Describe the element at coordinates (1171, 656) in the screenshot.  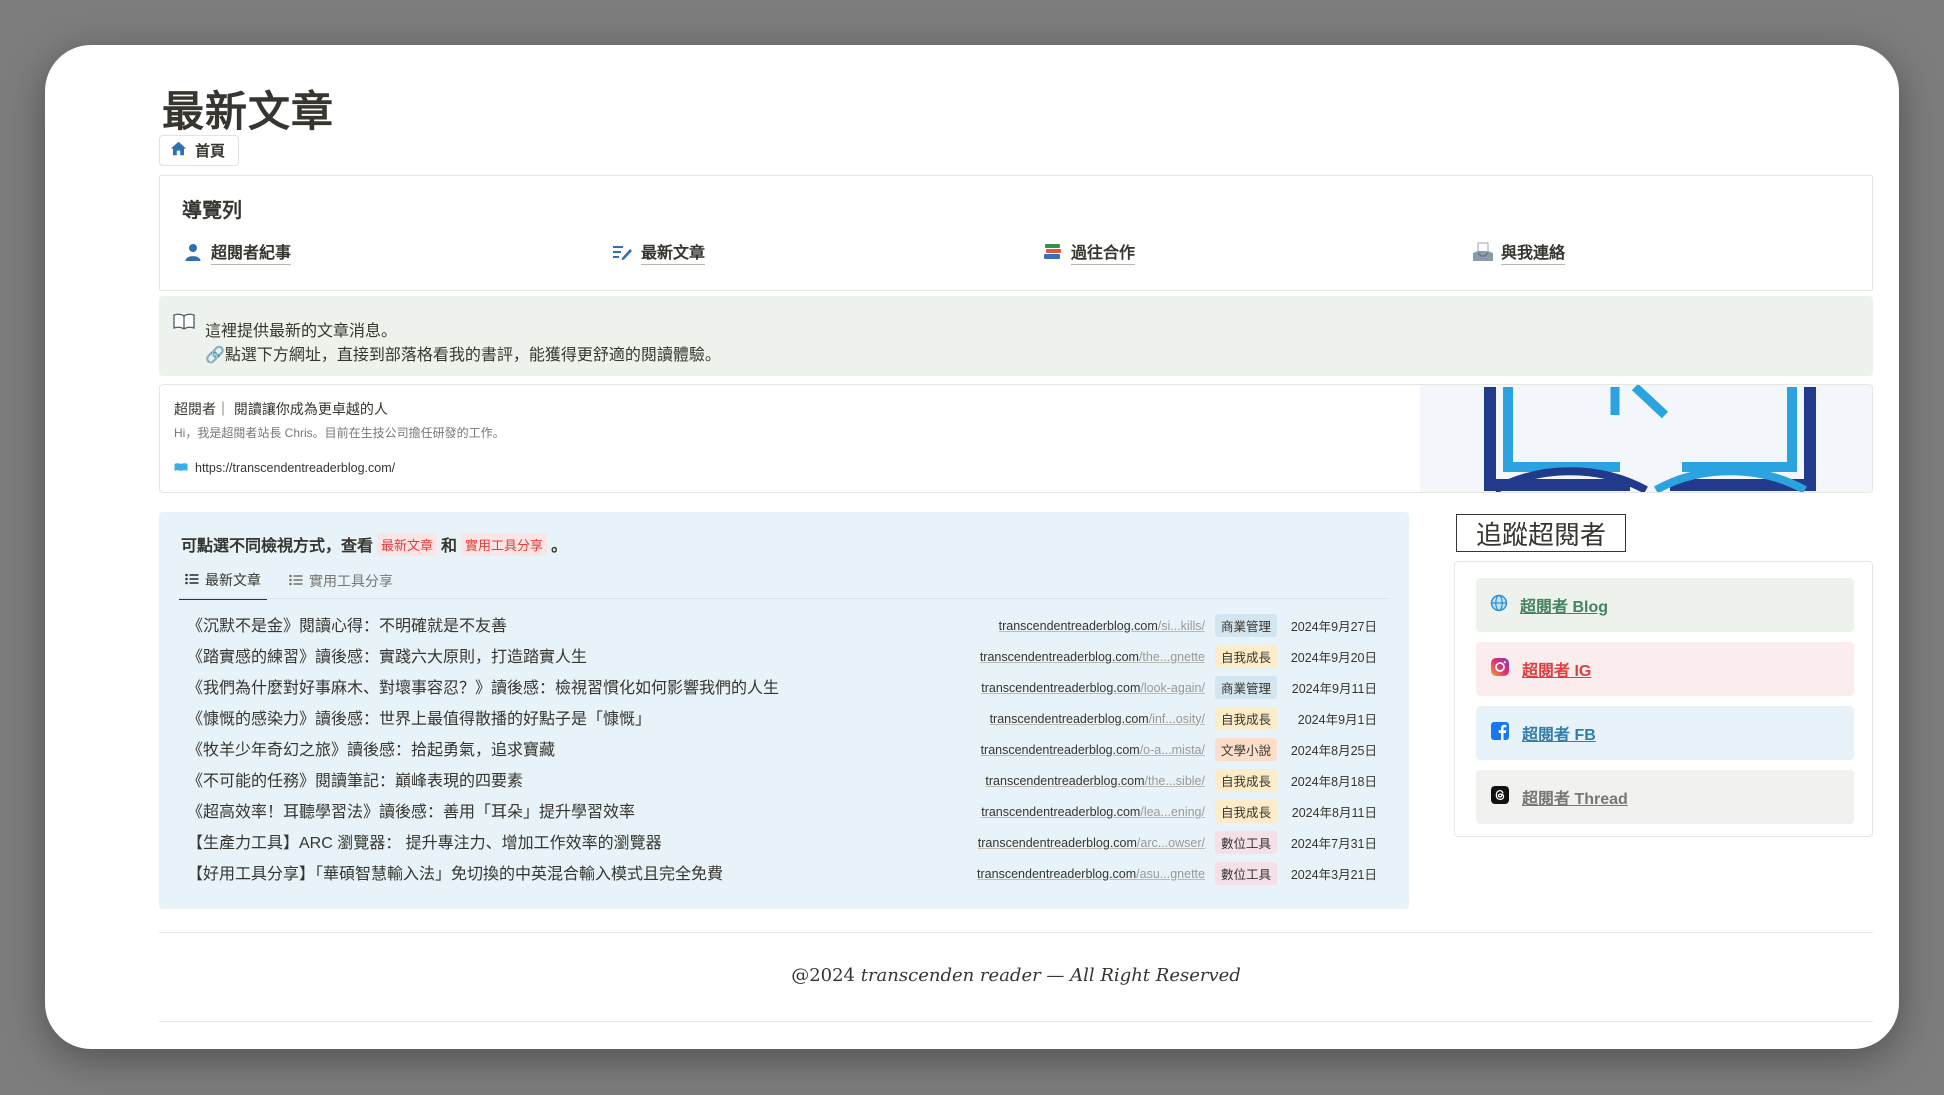
I see `article-link-path: /the...gnette` at that location.